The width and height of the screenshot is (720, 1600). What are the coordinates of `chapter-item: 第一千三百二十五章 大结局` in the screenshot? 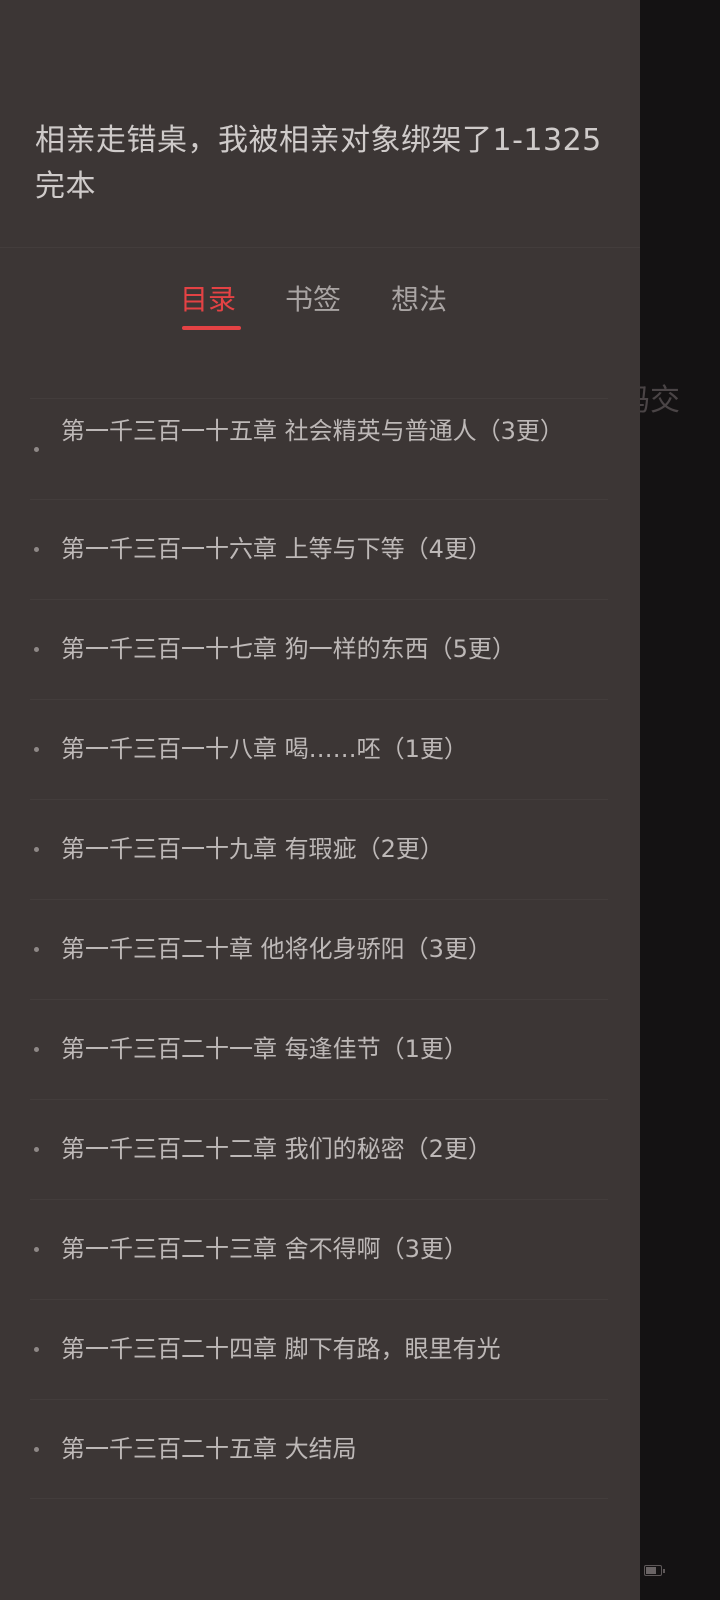 It's located at (319, 1449).